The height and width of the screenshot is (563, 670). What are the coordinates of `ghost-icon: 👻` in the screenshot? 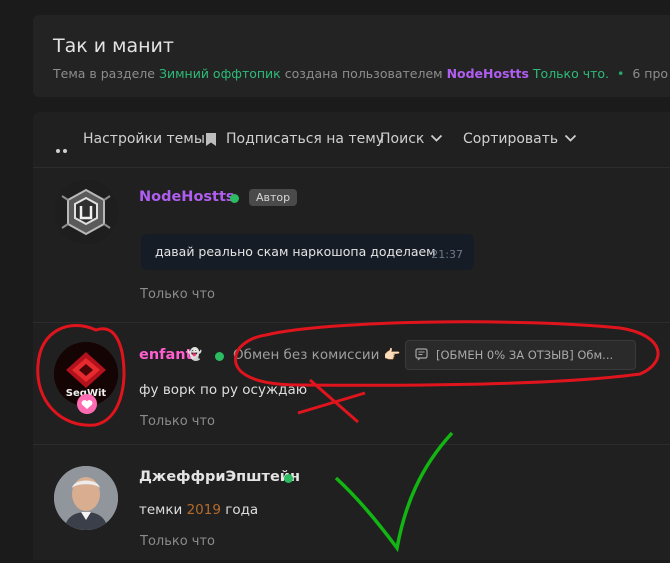 It's located at (194, 354).